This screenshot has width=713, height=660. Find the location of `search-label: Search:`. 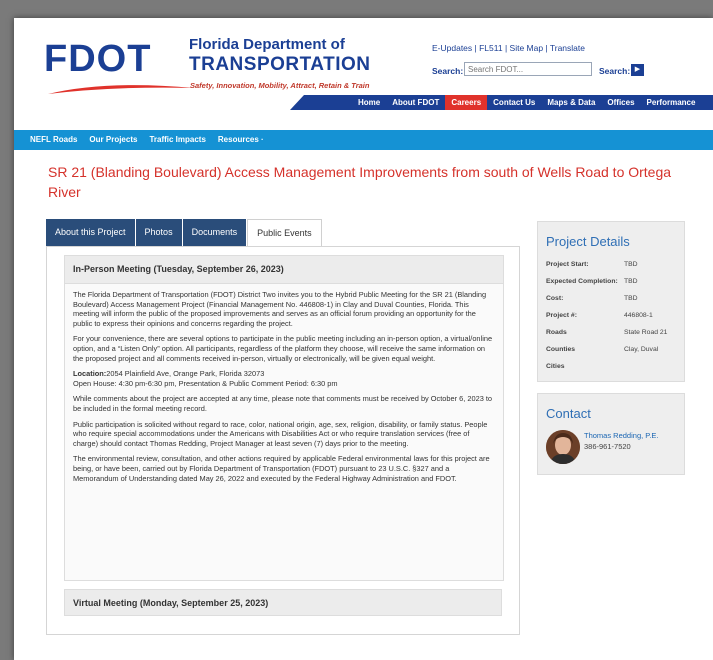

search-label: Search: is located at coordinates (448, 71).